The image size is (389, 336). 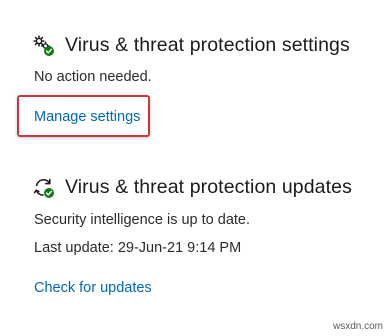 I want to click on updates-last-update: Last update: 29-Jun-21 9:14 PM, so click(x=138, y=248).